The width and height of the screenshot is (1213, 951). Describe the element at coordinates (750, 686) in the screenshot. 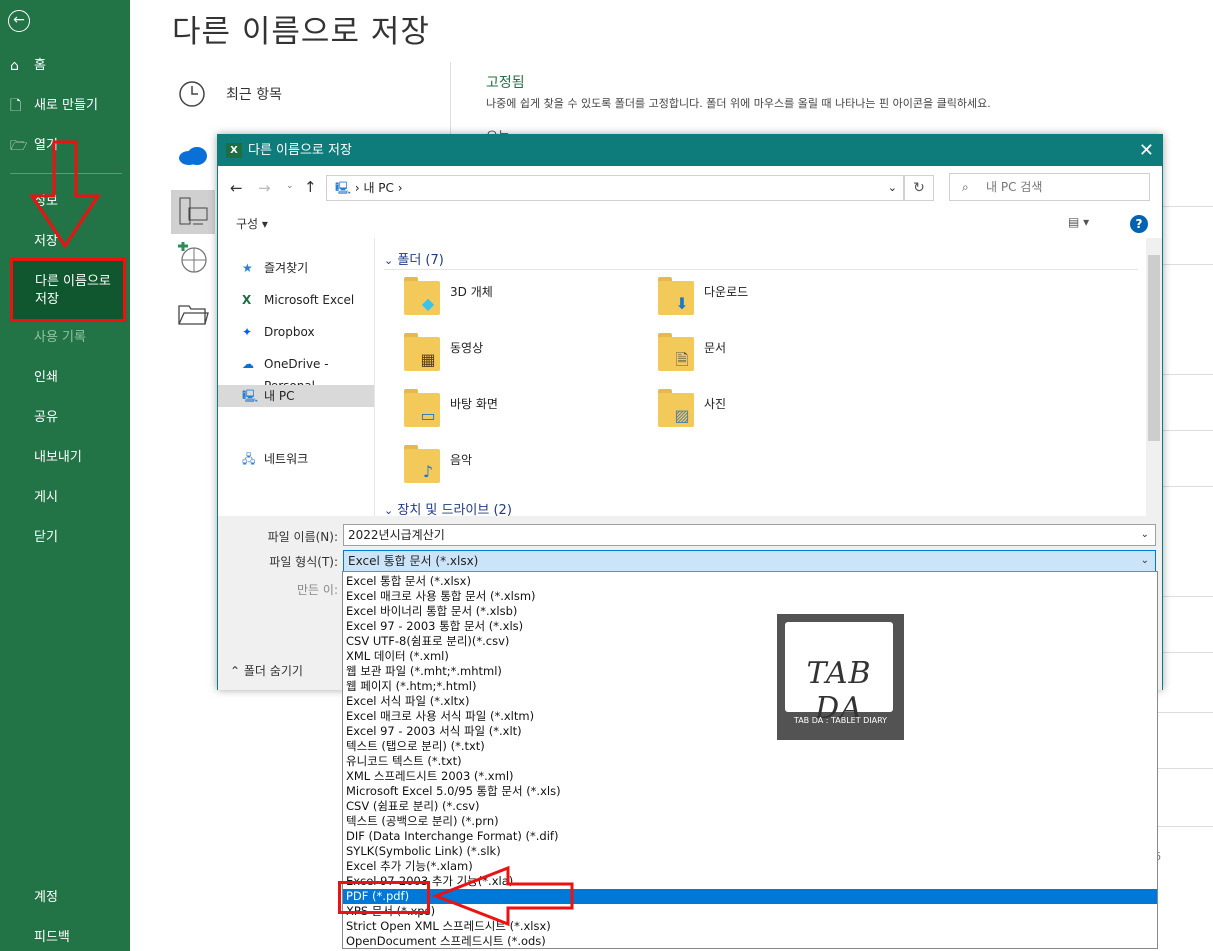

I see `filetype-option: 웹 페이지 (*.htm;*.html)` at that location.